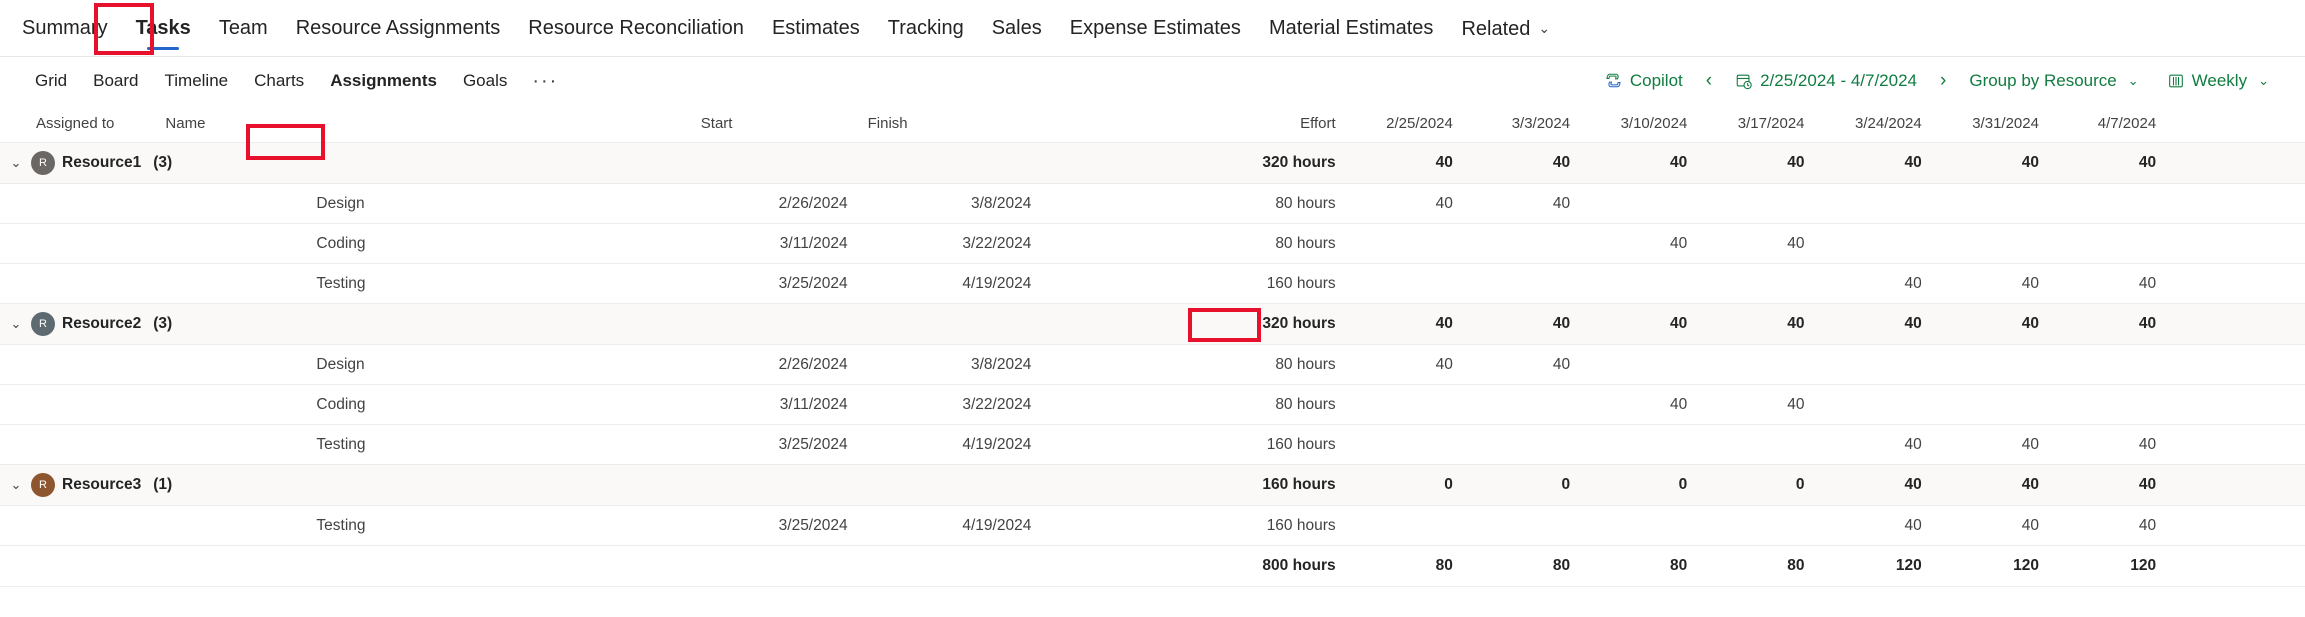  Describe the element at coordinates (1647, 123) in the screenshot. I see `column-header-week-3: 3/10/2024` at that location.